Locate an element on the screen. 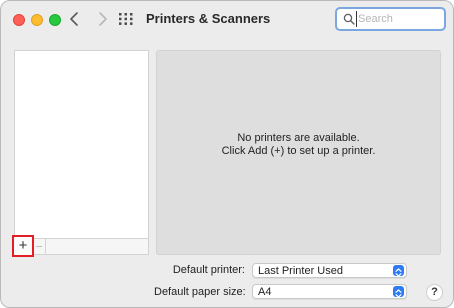  empty-state-message: No printers are available. is located at coordinates (298, 138).